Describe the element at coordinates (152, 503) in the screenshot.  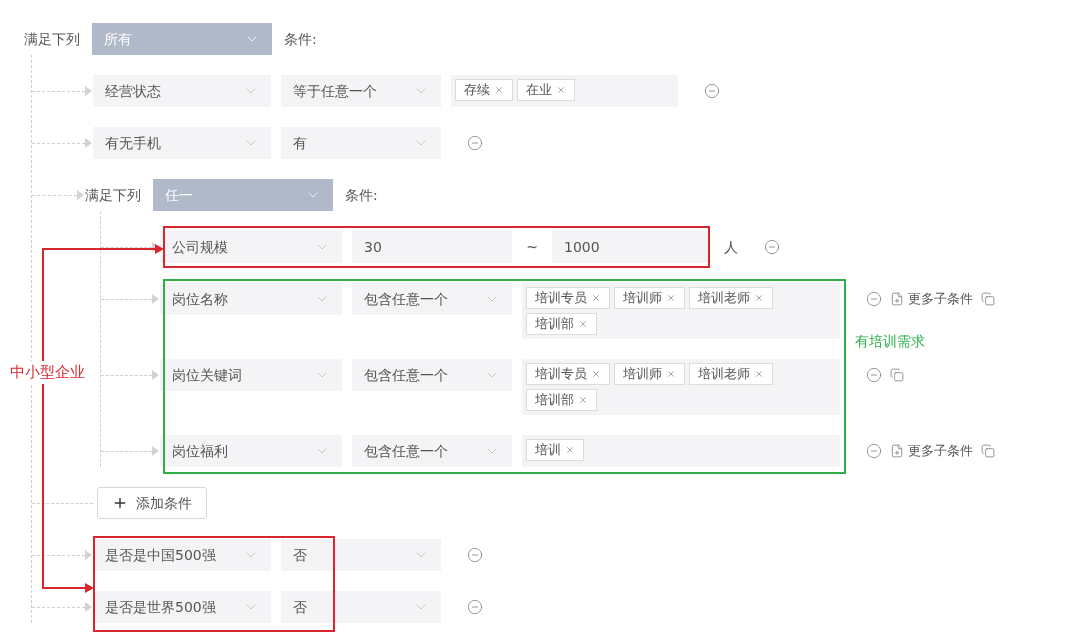
I see `add-condition-button: 添加条件` at that location.